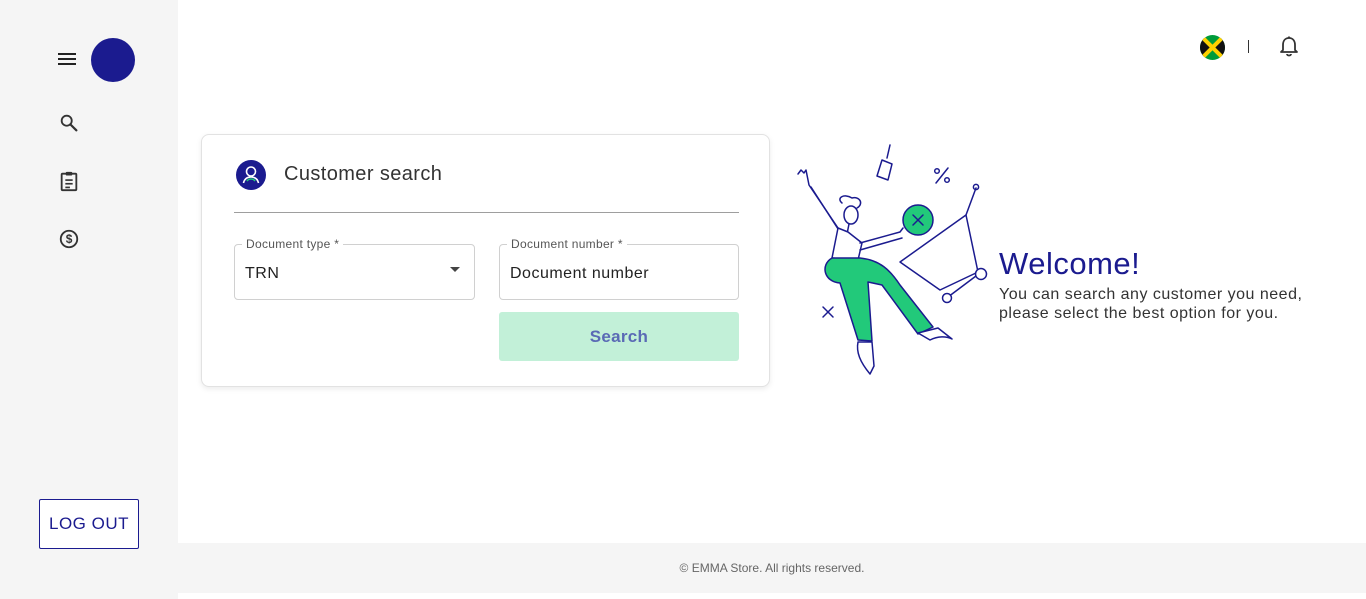 This screenshot has height=599, width=1366. I want to click on document-number-field: Document number *, so click(619, 268).